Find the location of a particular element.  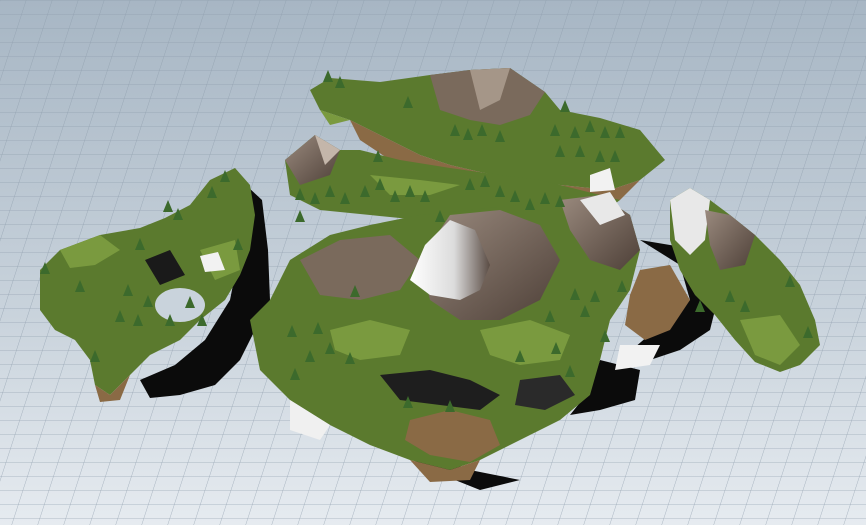

left-island-hole is located at coordinates (180, 305).